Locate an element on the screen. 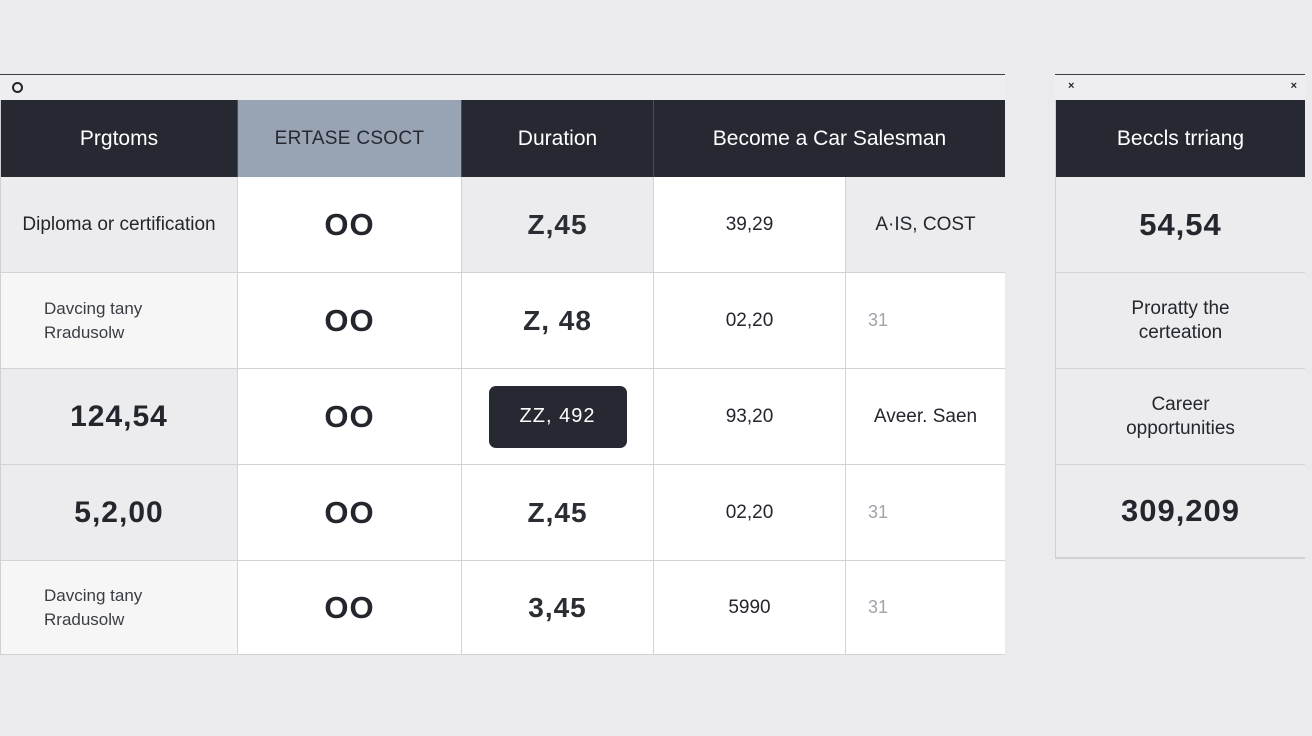 The height and width of the screenshot is (736, 1312). salesman-value: 93,20 is located at coordinates (749, 416).